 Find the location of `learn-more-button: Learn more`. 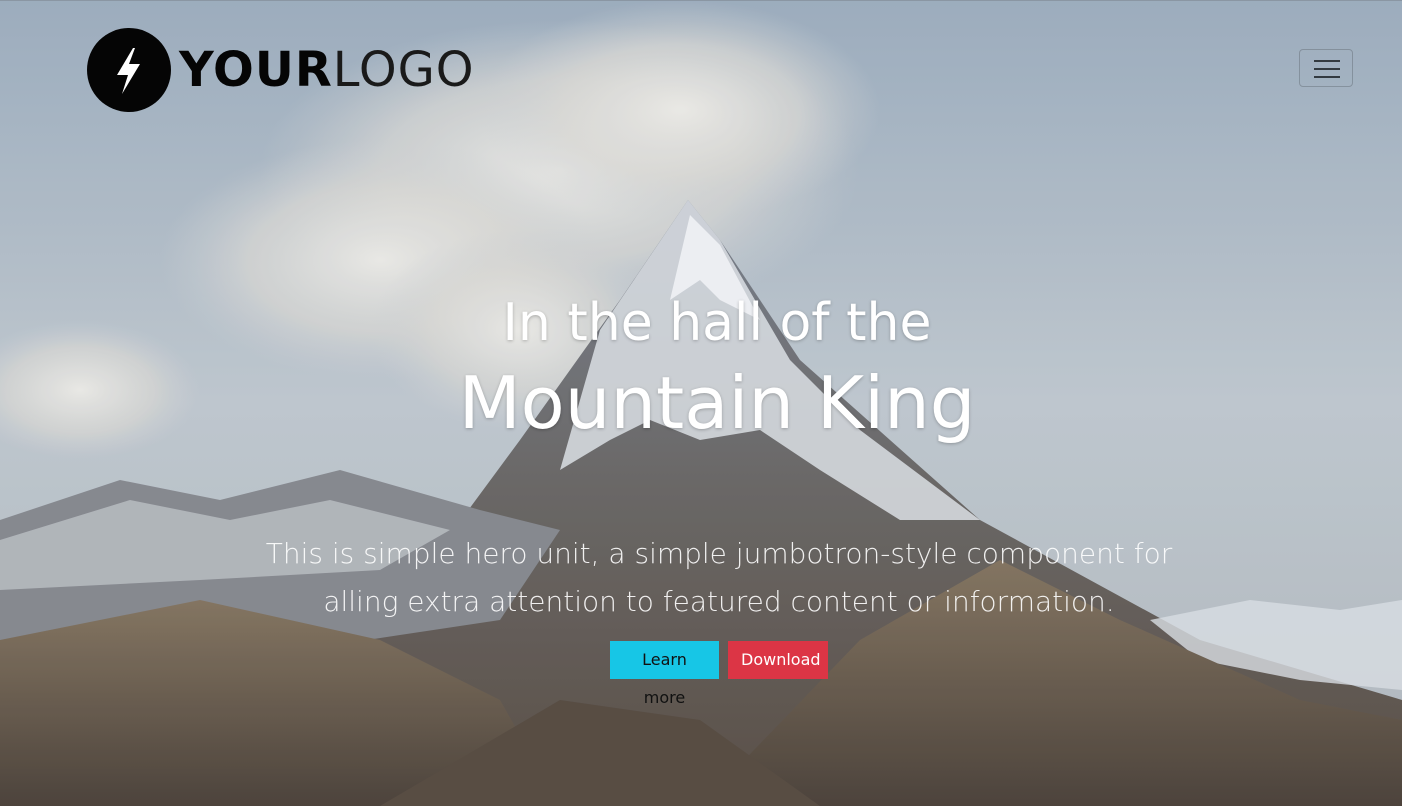

learn-more-button: Learn more is located at coordinates (664, 674).